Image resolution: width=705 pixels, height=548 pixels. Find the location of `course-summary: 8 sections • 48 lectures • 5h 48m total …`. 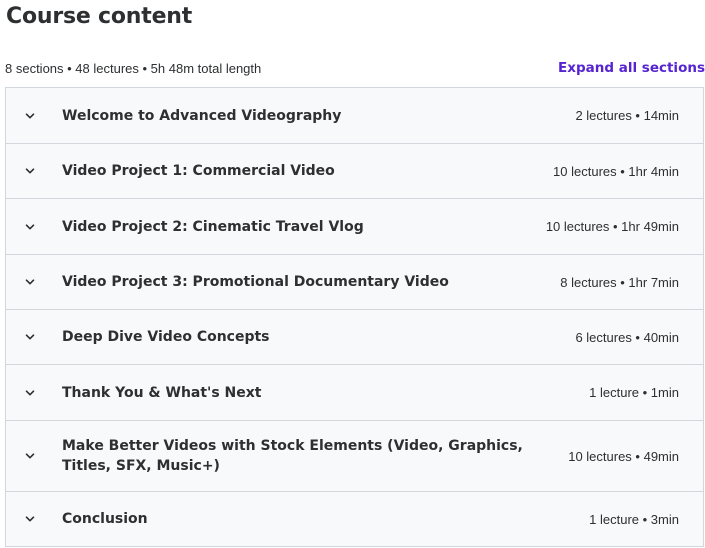

course-summary: 8 sections • 48 lectures • 5h 48m total … is located at coordinates (133, 68).